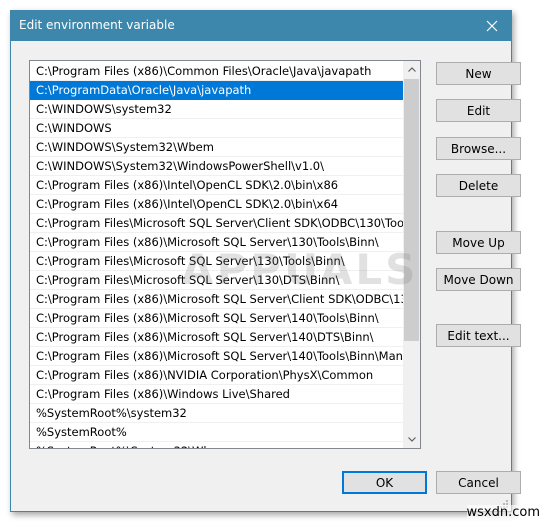  Describe the element at coordinates (216, 109) in the screenshot. I see `path-list-item: C:\WINDOWS\system32` at that location.